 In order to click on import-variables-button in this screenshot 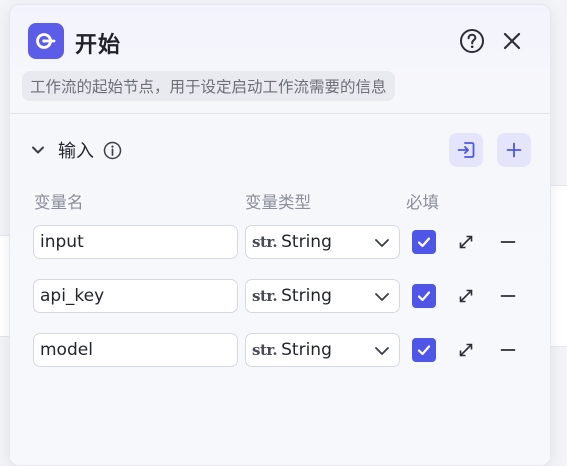, I will do `click(466, 150)`.